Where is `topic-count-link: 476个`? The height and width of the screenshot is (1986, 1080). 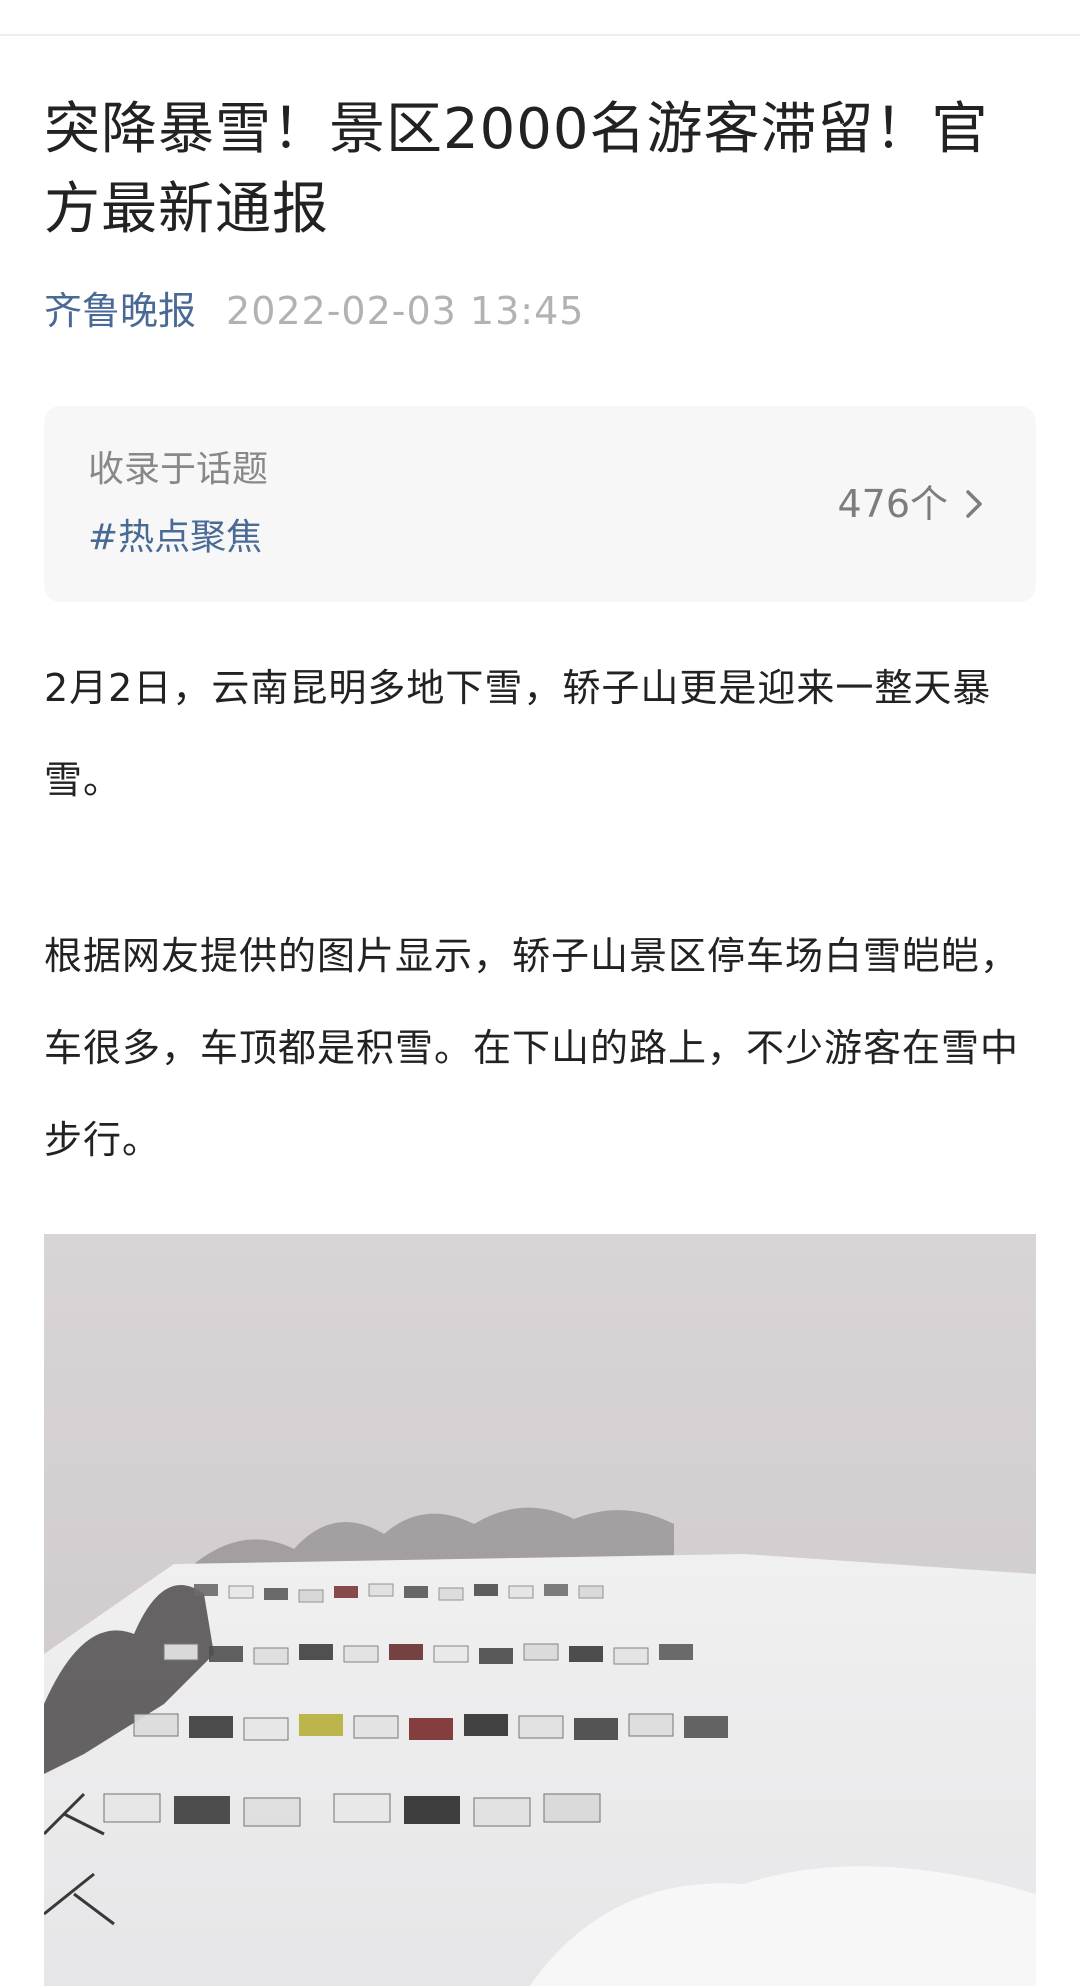 topic-count-link: 476个 is located at coordinates (914, 504).